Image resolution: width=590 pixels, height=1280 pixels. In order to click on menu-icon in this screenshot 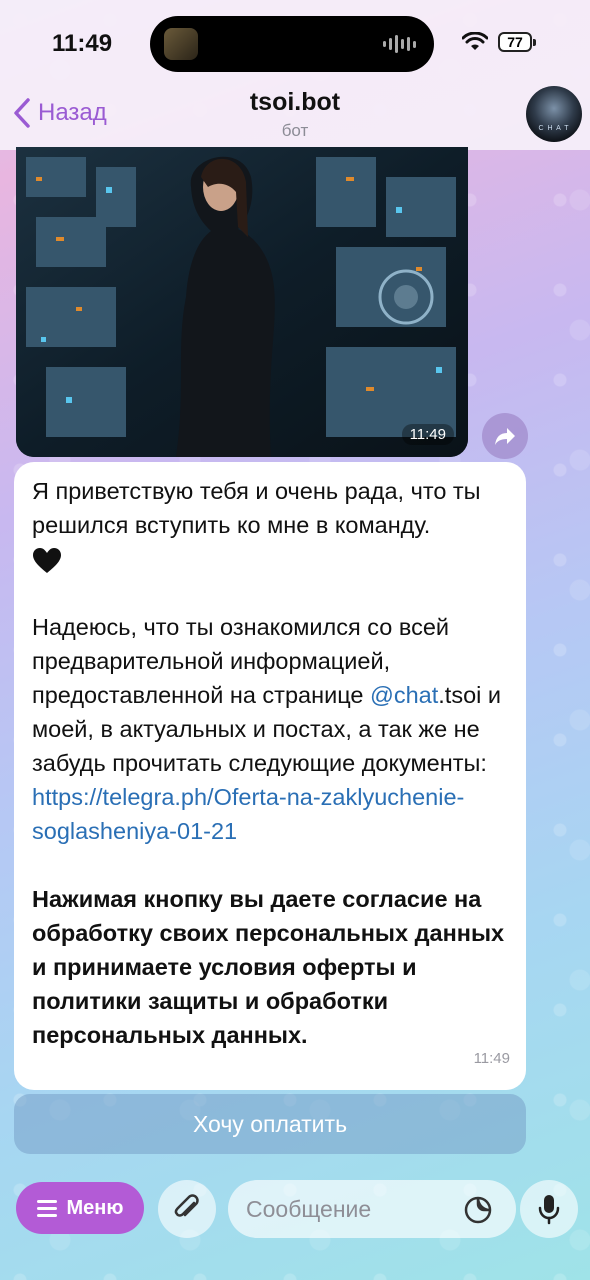, I will do `click(46, 1208)`.